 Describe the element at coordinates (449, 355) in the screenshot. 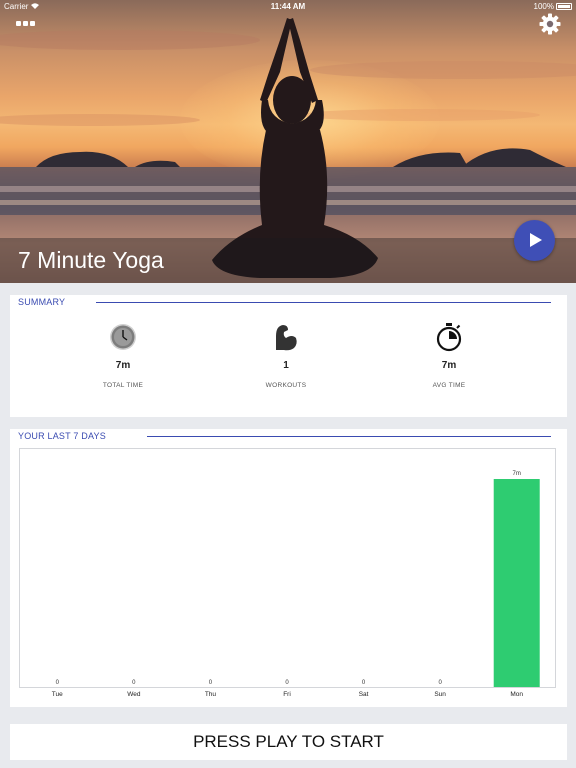

I see `stat-avg-time: 7m AVG TIME` at that location.